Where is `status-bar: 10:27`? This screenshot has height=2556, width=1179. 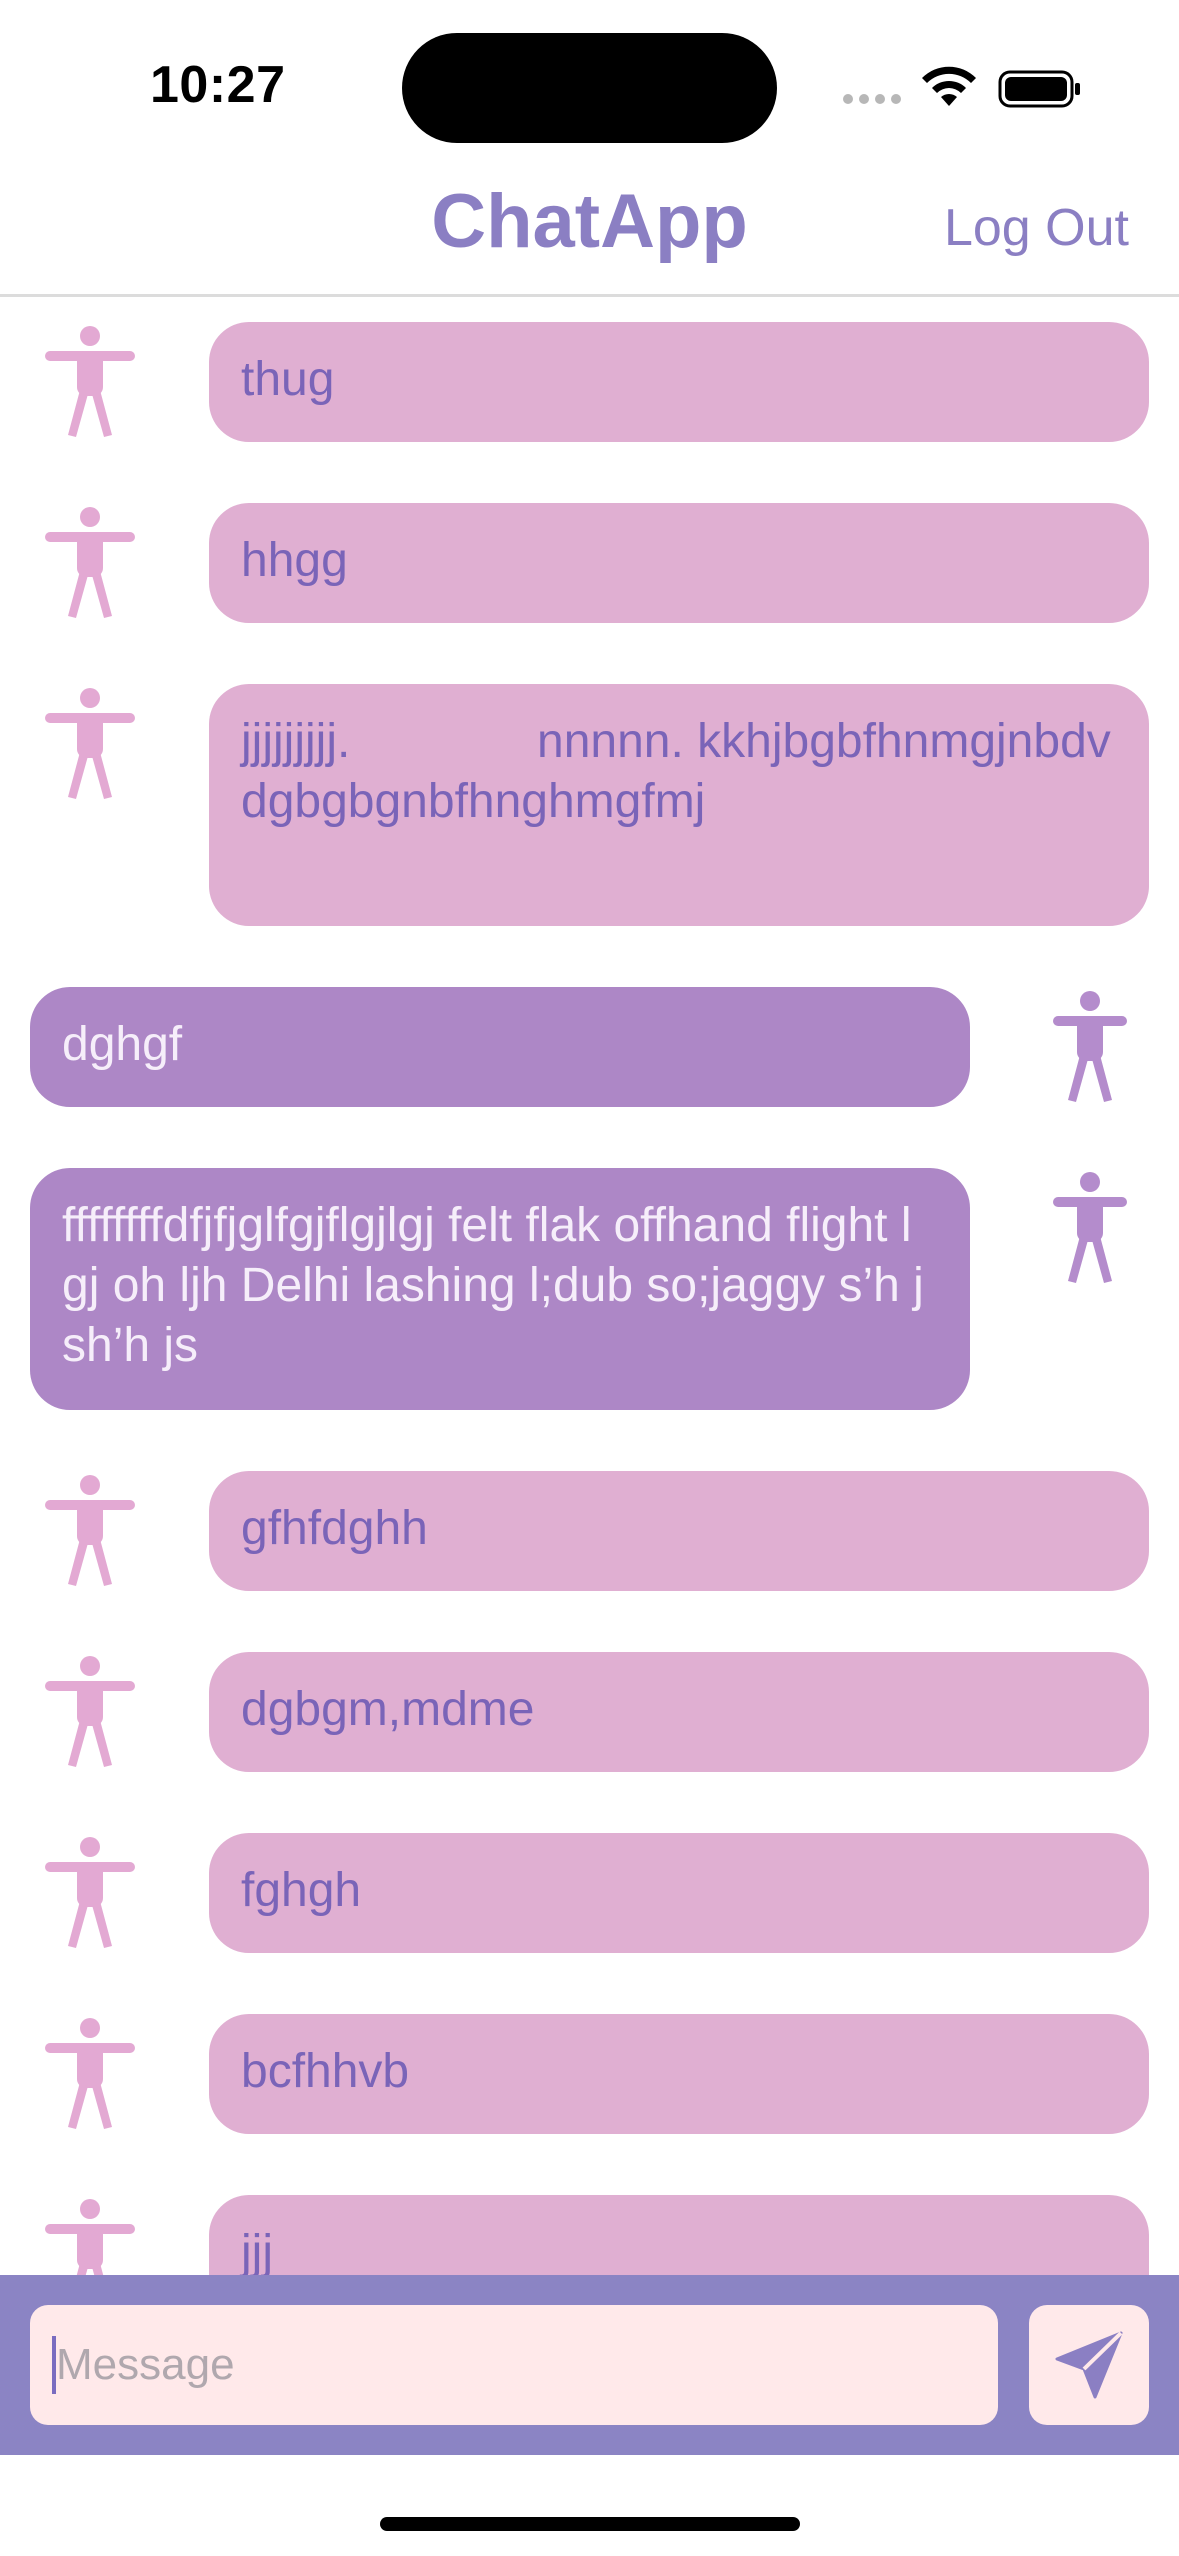
status-bar: 10:27 is located at coordinates (589, 85).